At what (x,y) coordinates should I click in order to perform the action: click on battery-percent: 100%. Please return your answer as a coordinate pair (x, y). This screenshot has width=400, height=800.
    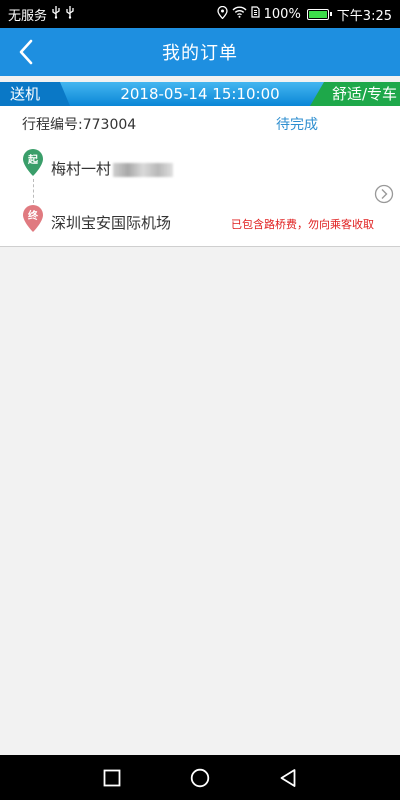
    Looking at the image, I should click on (282, 14).